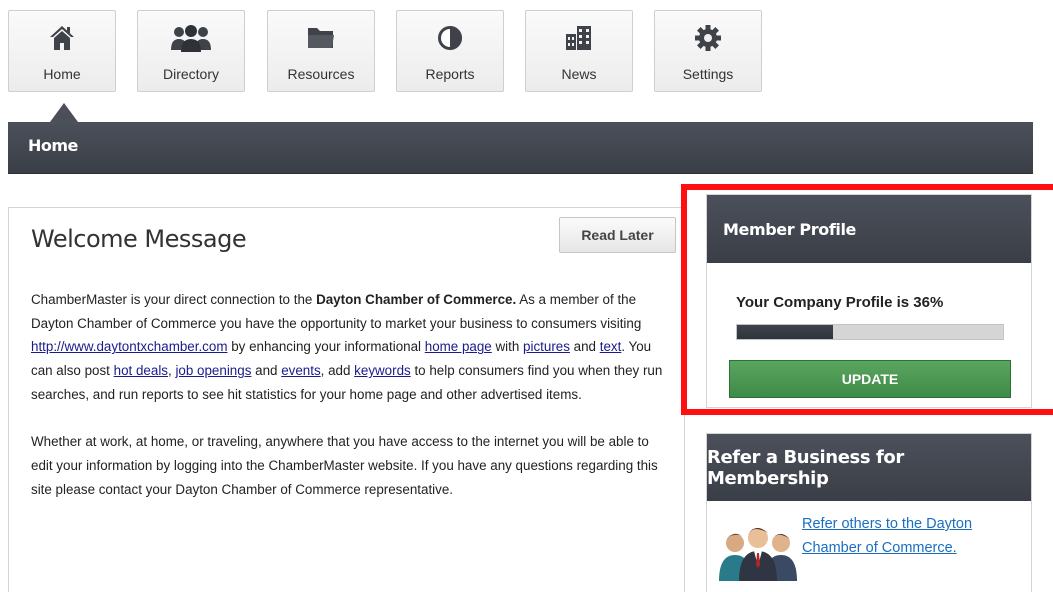 The image size is (1053, 592). What do you see at coordinates (458, 346) in the screenshot?
I see `home-page-link: home page` at bounding box center [458, 346].